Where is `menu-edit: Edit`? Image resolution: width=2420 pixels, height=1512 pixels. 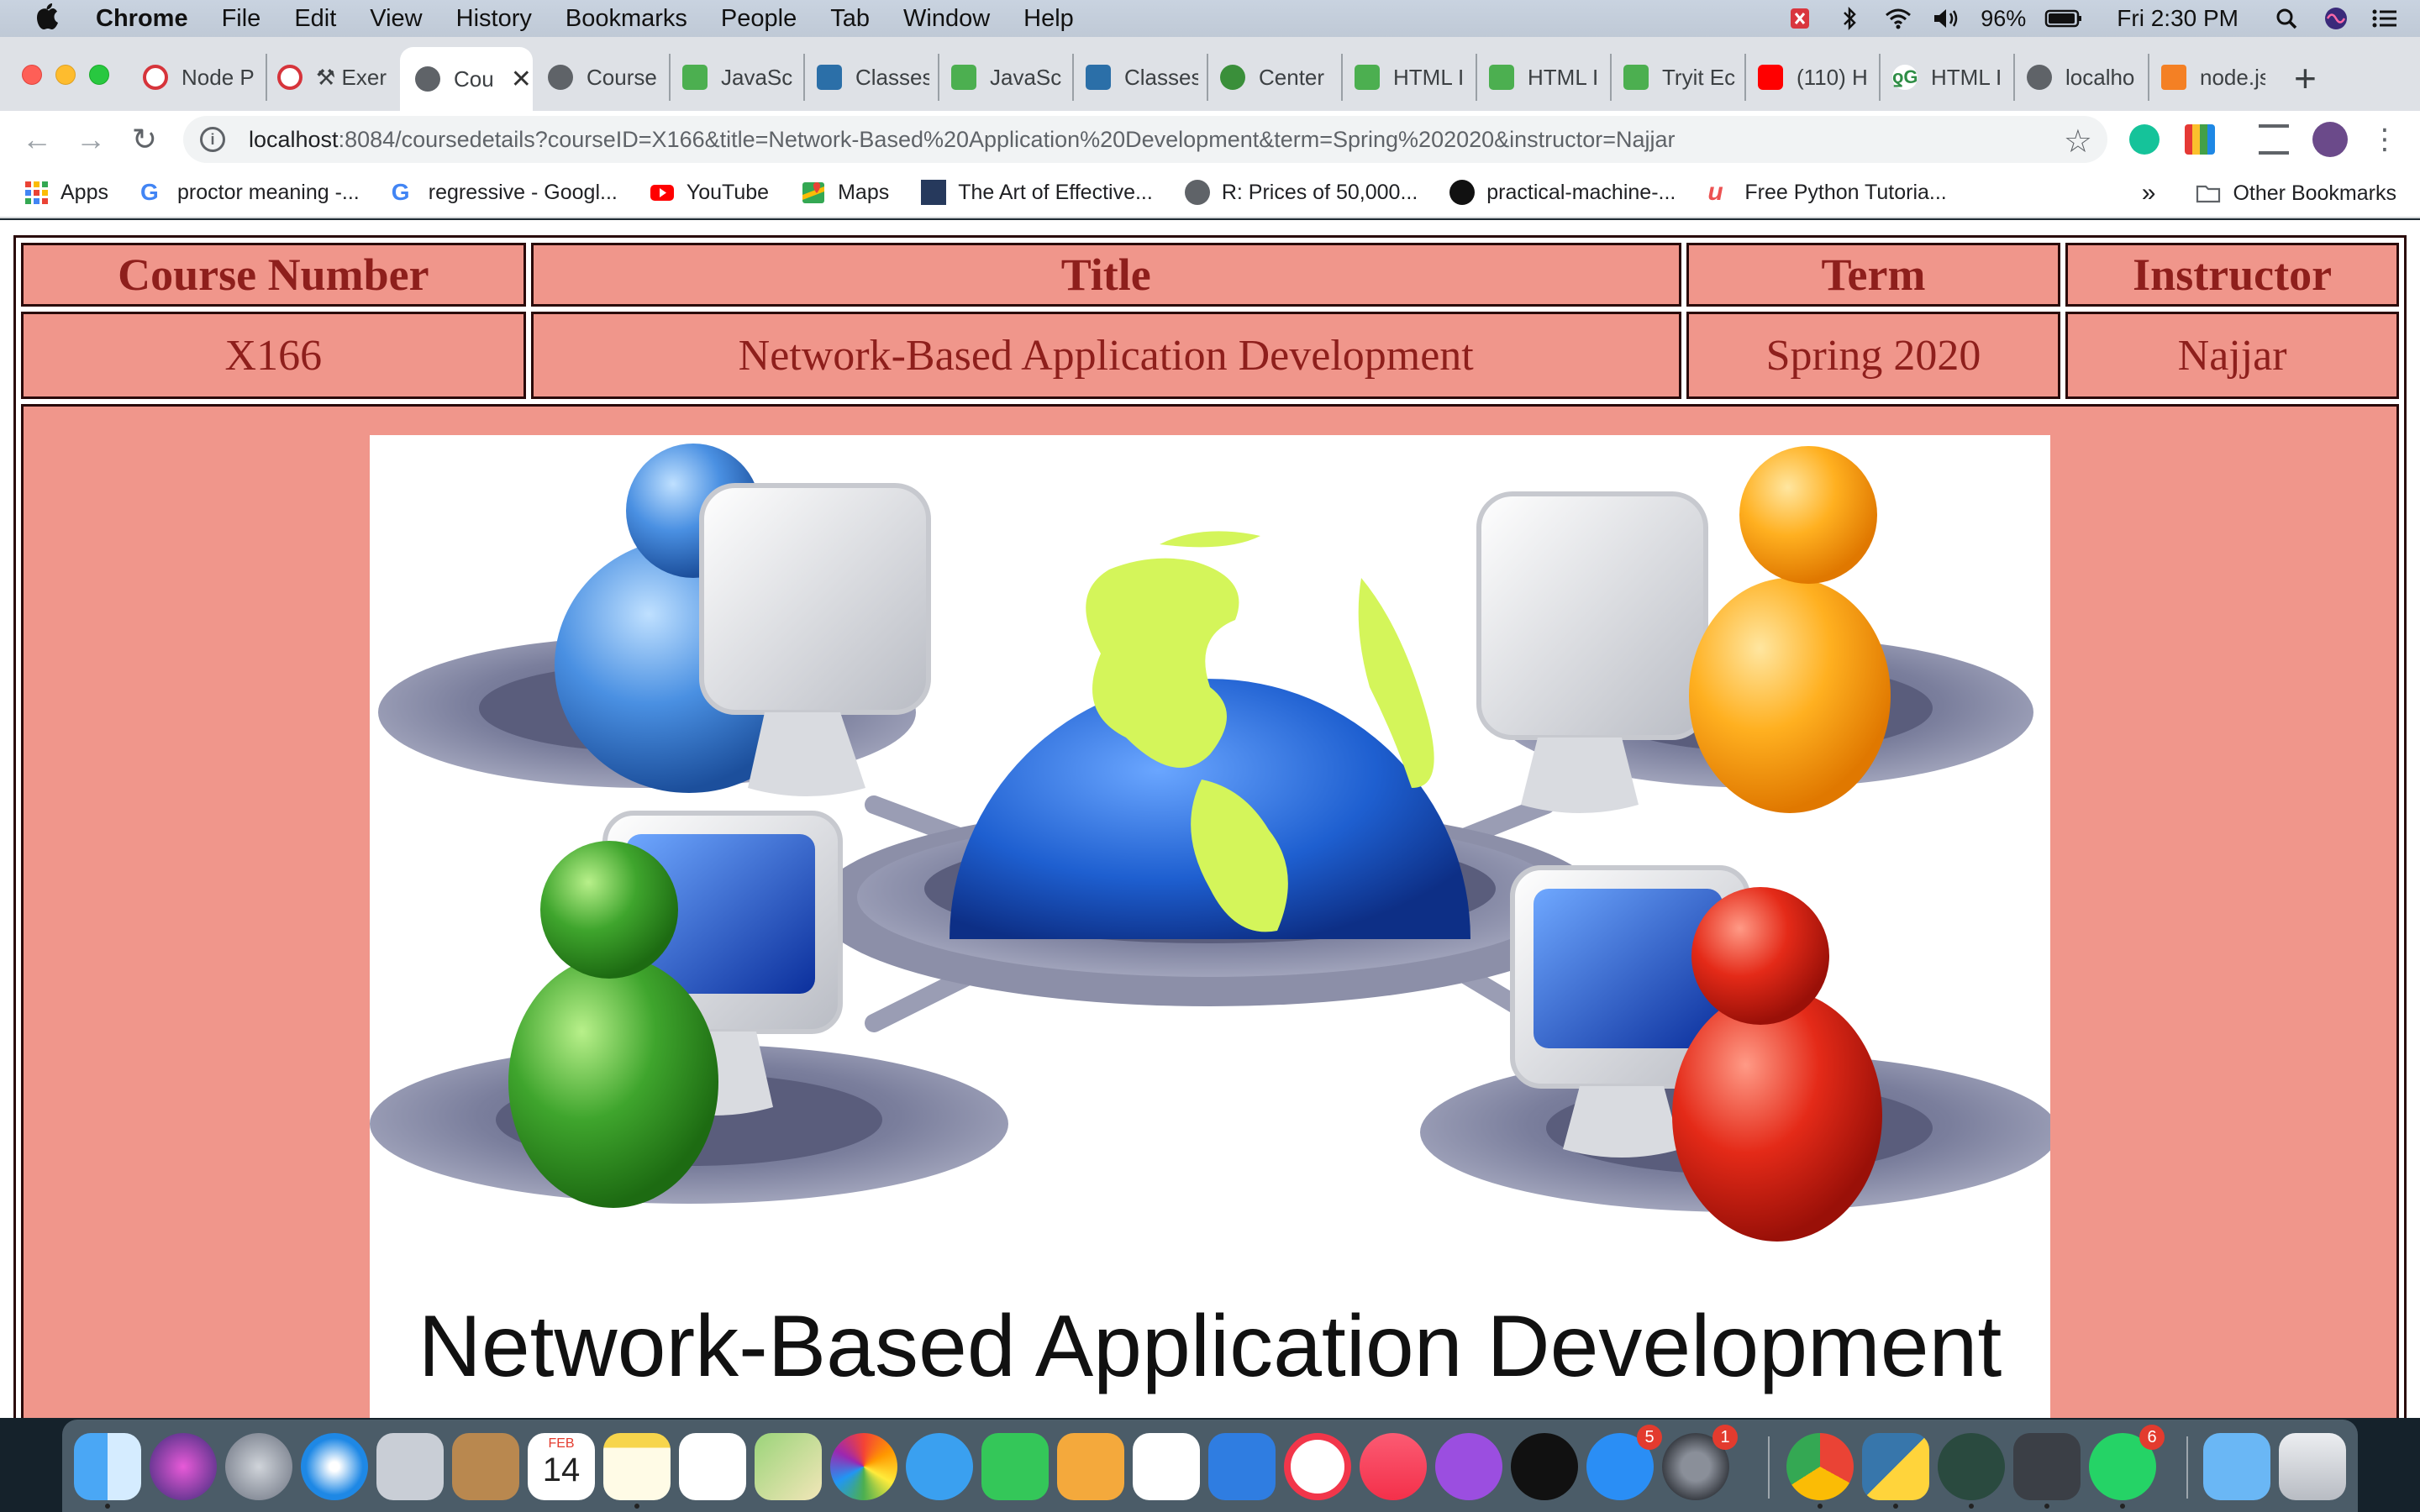 menu-edit: Edit is located at coordinates (315, 19).